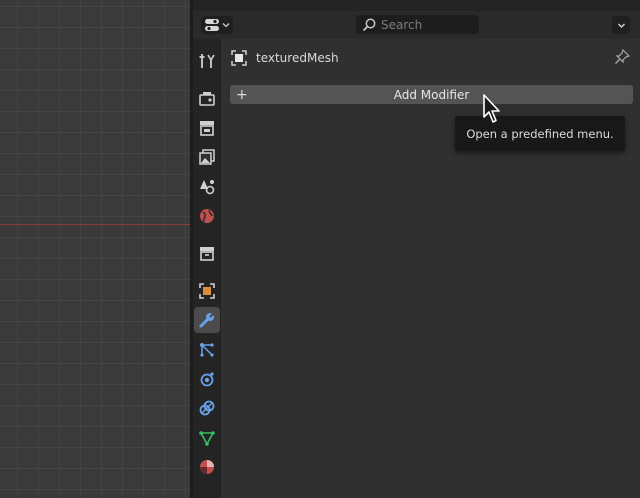 The width and height of the screenshot is (640, 498). What do you see at coordinates (491, 108) in the screenshot?
I see `mouse-cursor-icon` at bounding box center [491, 108].